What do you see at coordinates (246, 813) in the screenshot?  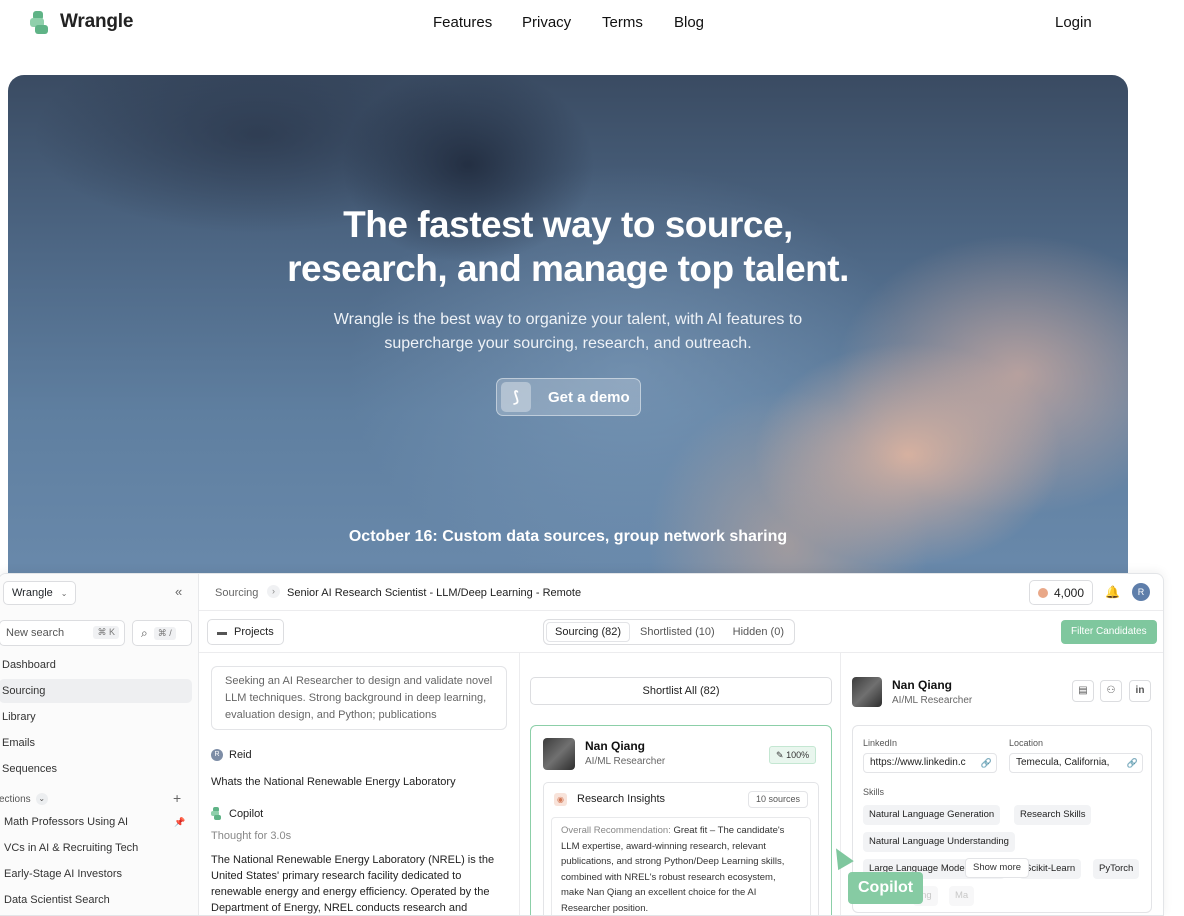 I see `copilot-name: Copilot` at bounding box center [246, 813].